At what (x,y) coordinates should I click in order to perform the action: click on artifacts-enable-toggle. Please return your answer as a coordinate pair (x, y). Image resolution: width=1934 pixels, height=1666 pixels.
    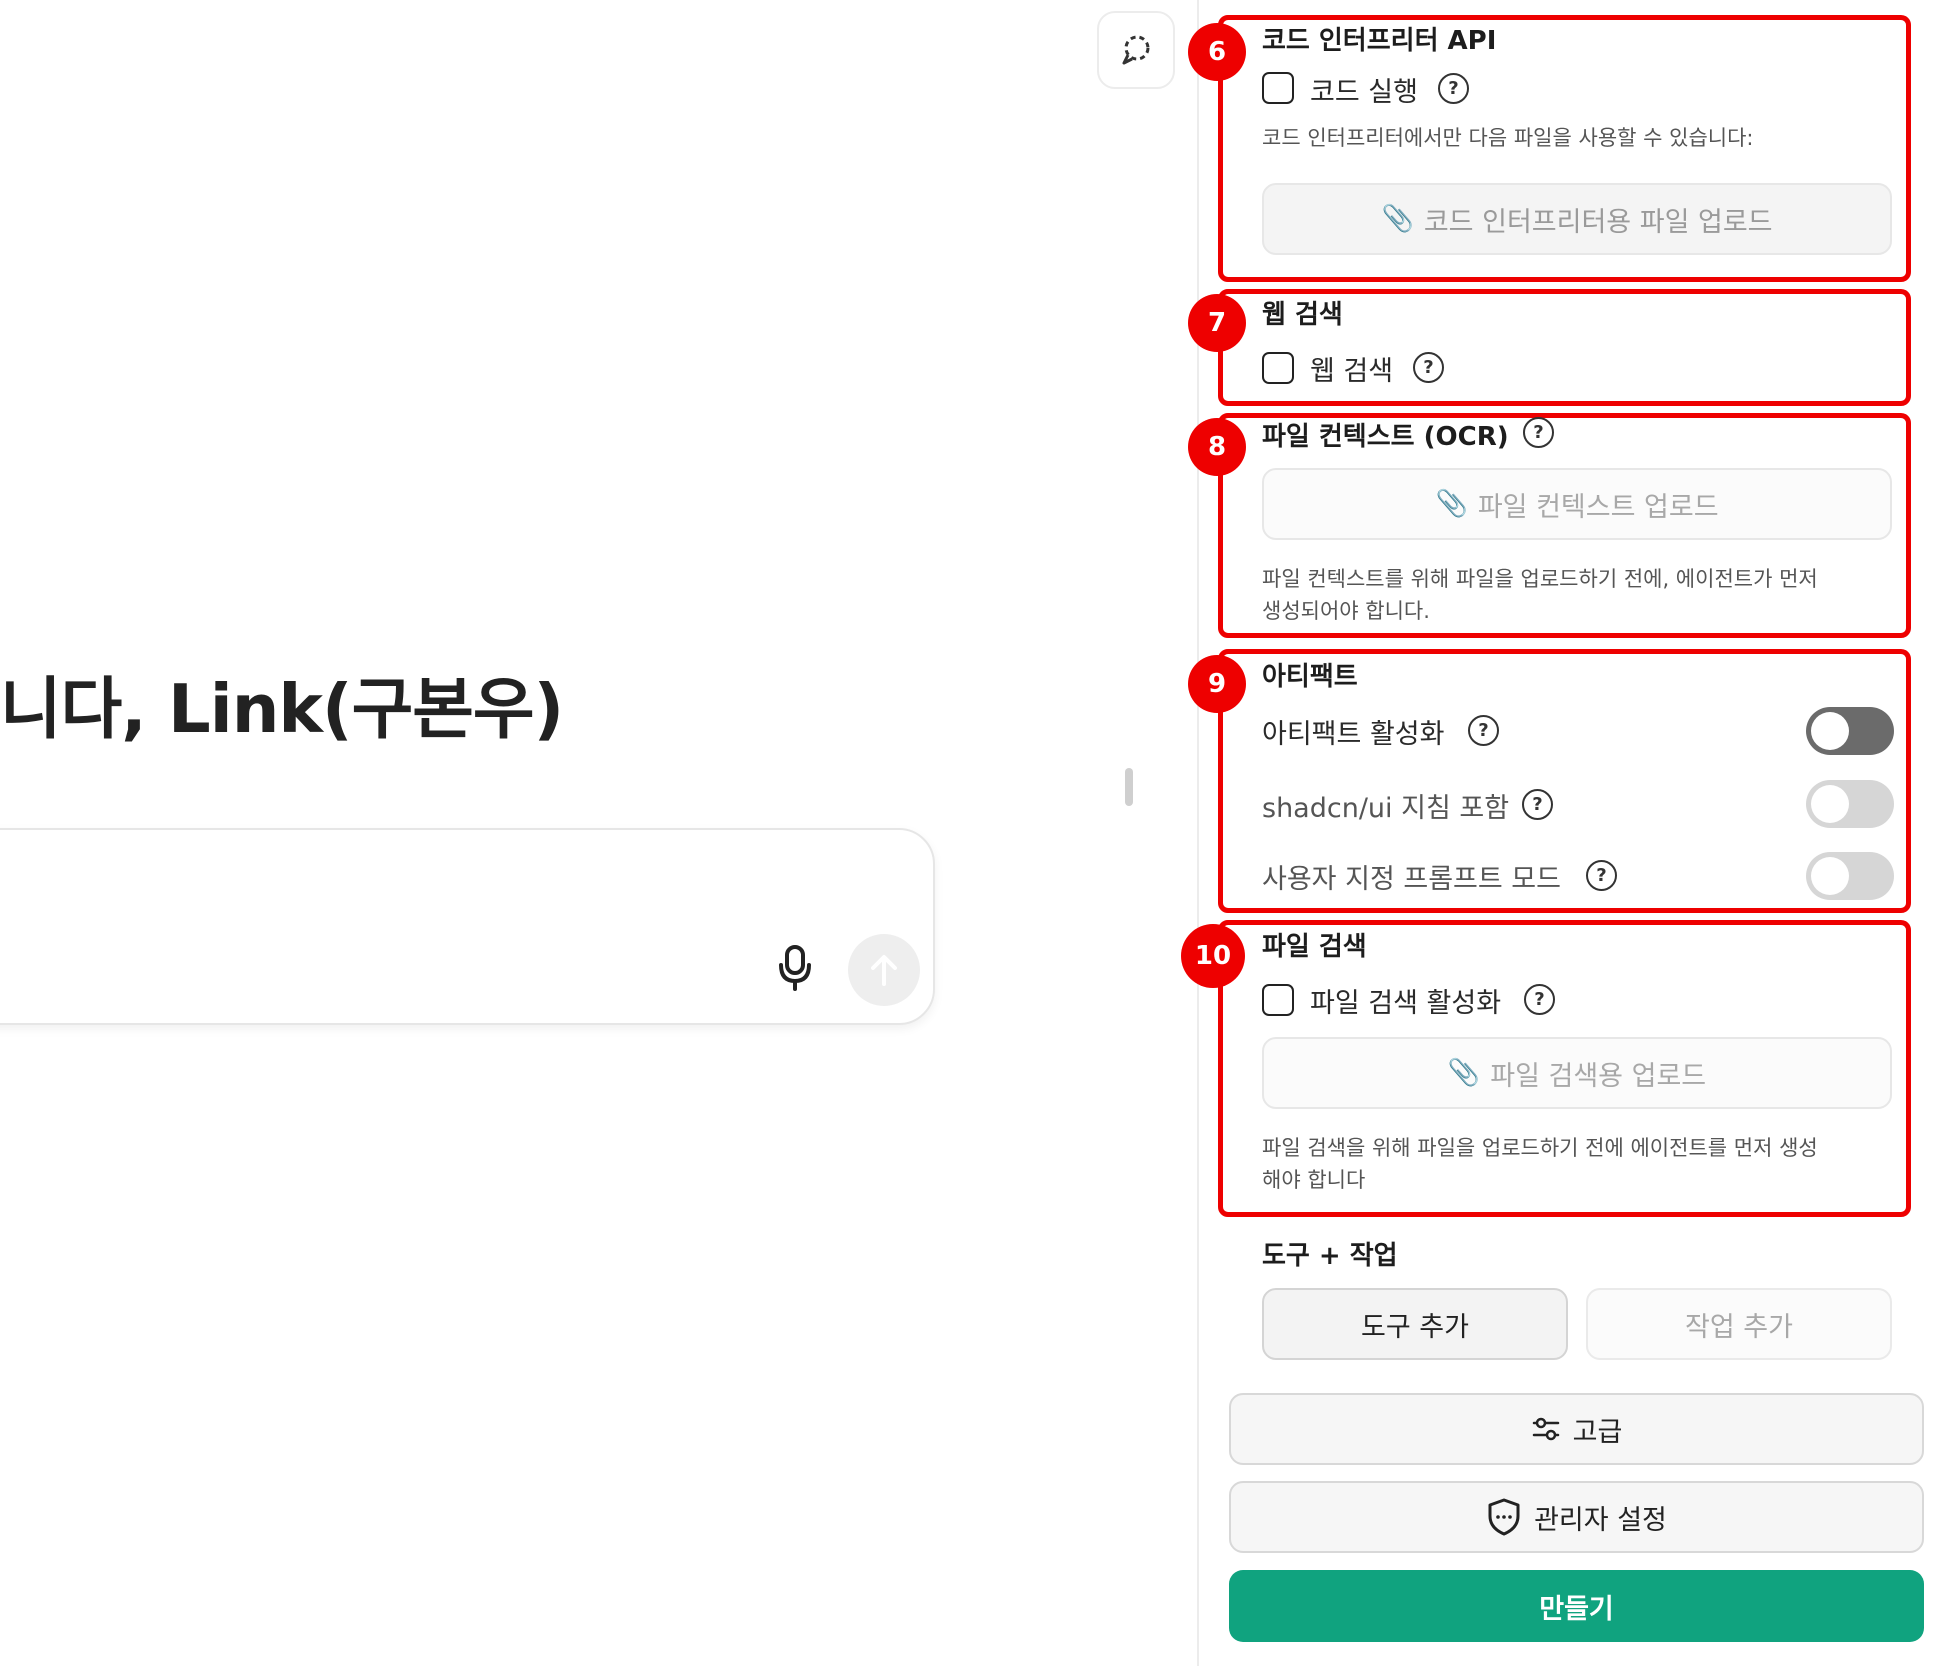
    Looking at the image, I should click on (1850, 731).